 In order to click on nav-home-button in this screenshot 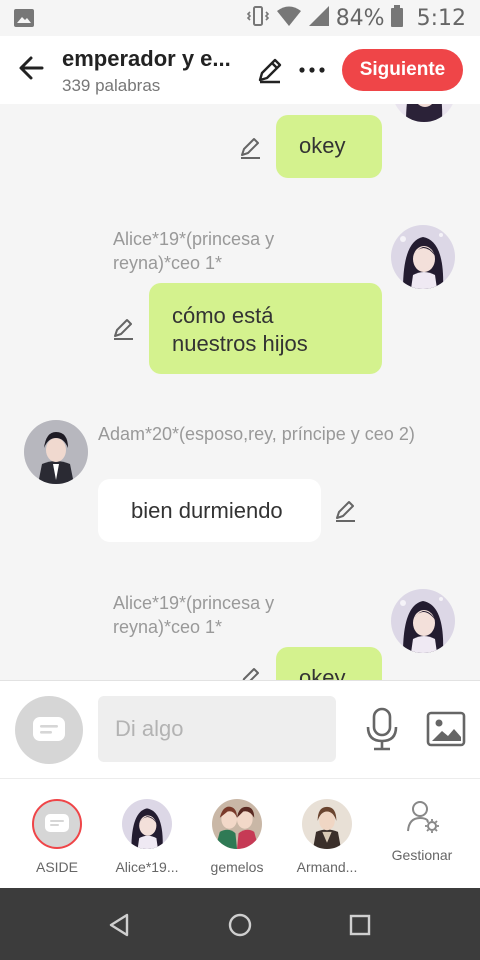, I will do `click(240, 925)`.